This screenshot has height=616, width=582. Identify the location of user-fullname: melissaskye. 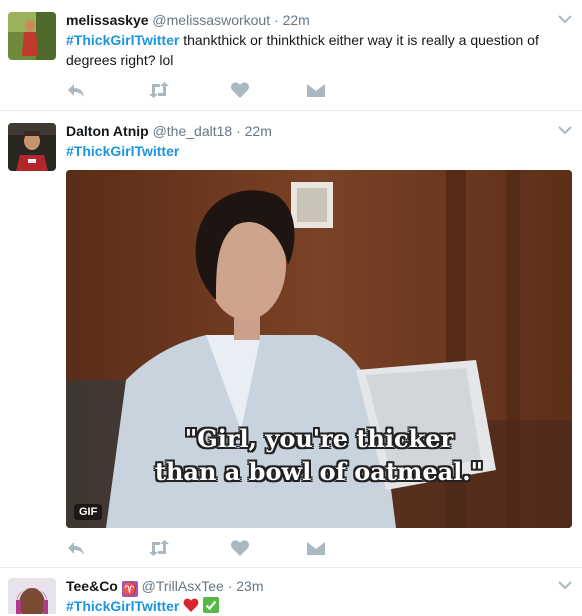
(107, 20).